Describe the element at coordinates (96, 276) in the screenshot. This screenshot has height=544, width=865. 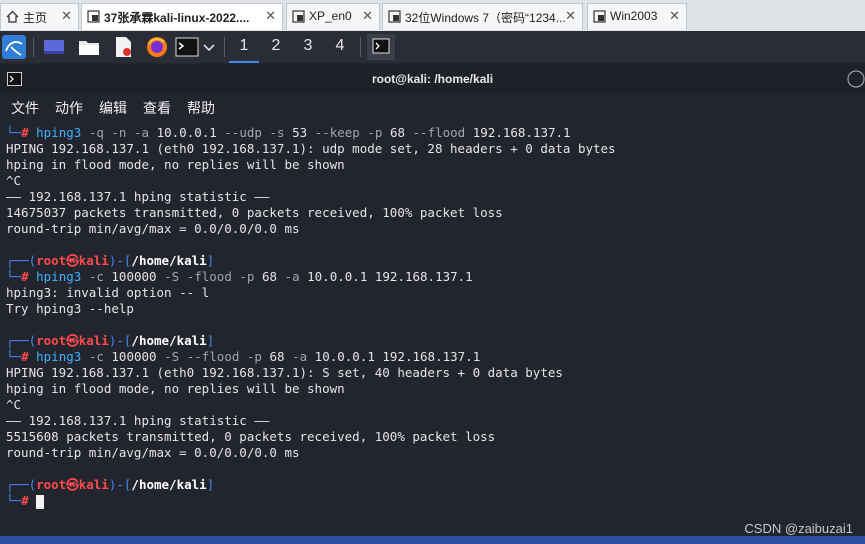
I see `command-option: -c` at that location.